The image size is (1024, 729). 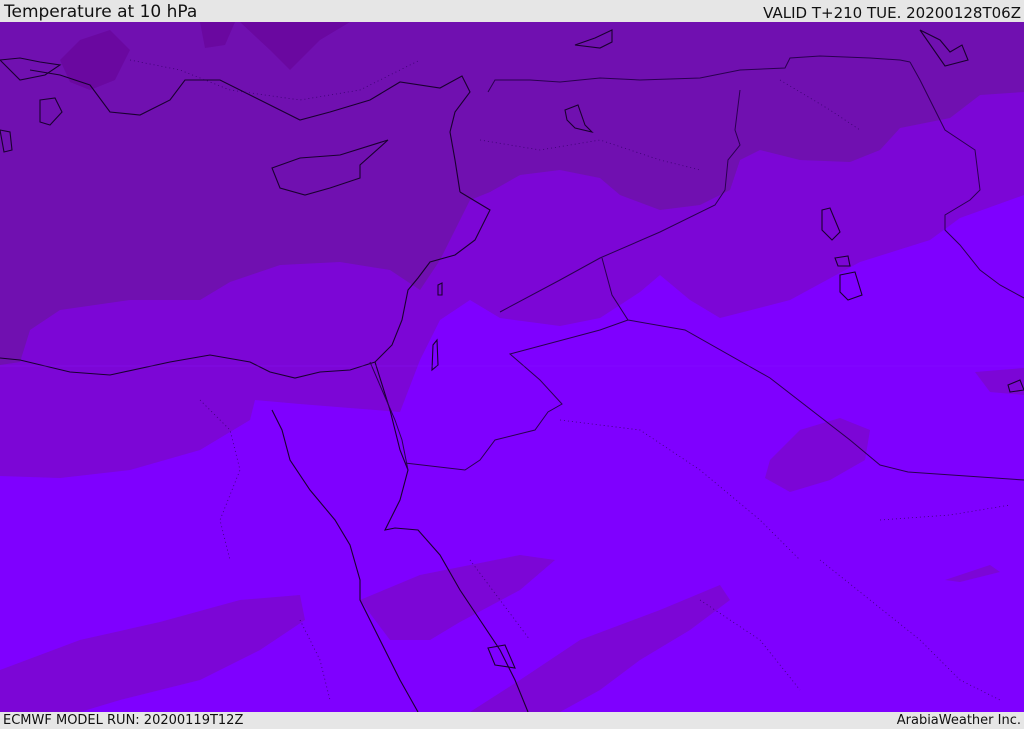 What do you see at coordinates (958, 720) in the screenshot?
I see `credit: ArabiaWeather Inc.` at bounding box center [958, 720].